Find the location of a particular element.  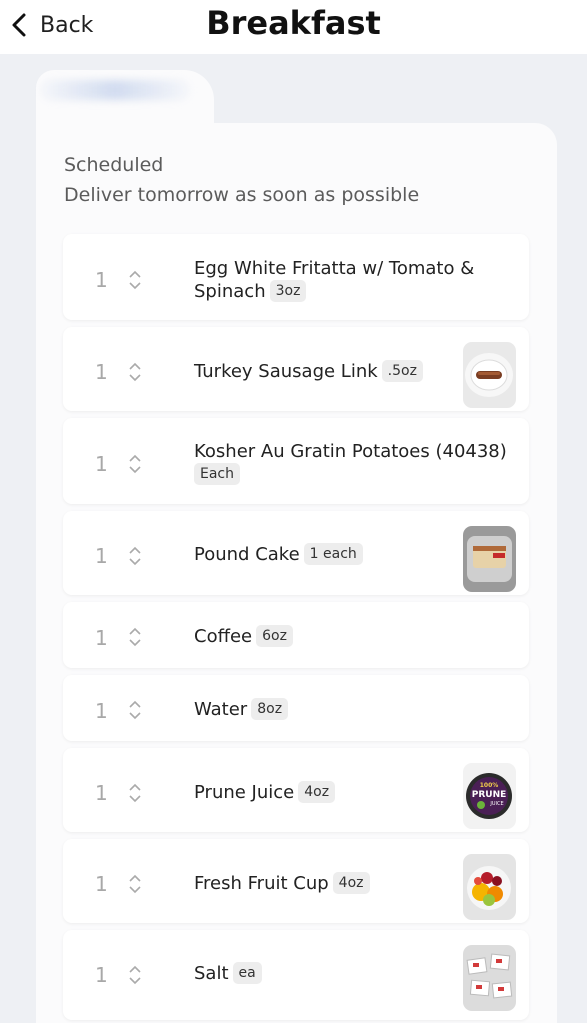

prune-juice-photo: 100% PRUNE JUICE is located at coordinates (489, 796).